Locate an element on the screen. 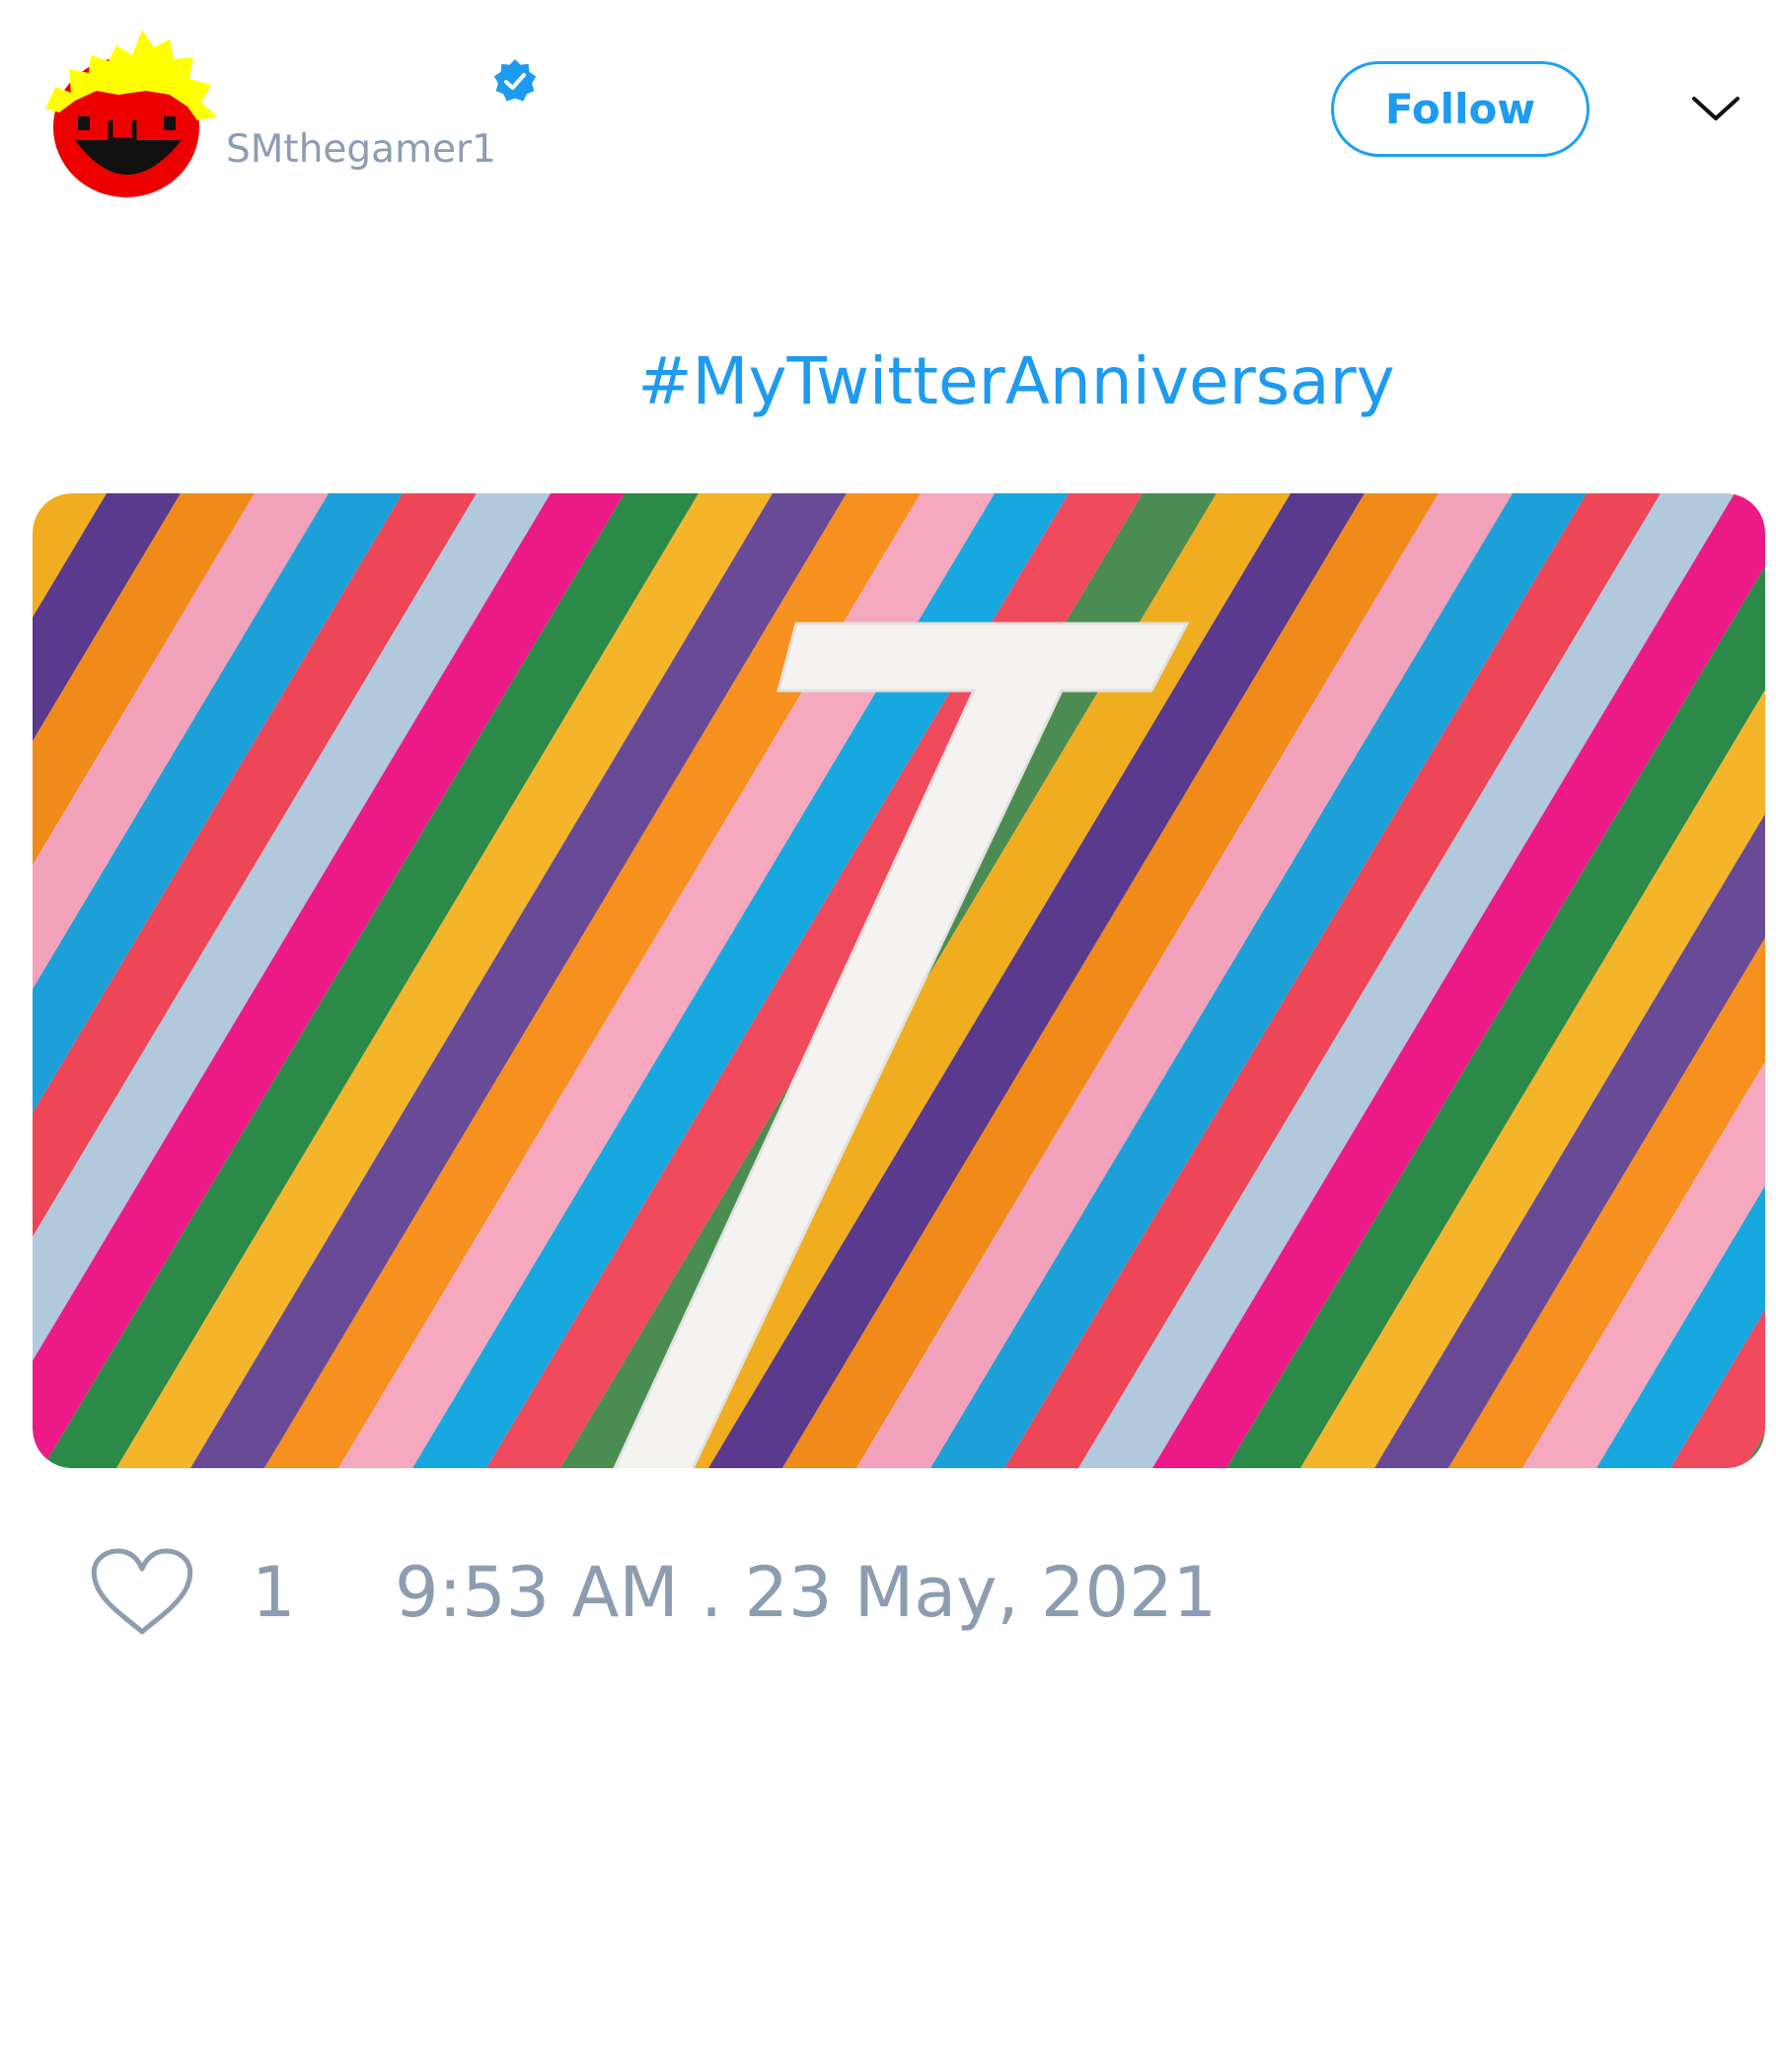 The width and height of the screenshot is (1776, 2072). chevron-down-icon is located at coordinates (1716, 109).